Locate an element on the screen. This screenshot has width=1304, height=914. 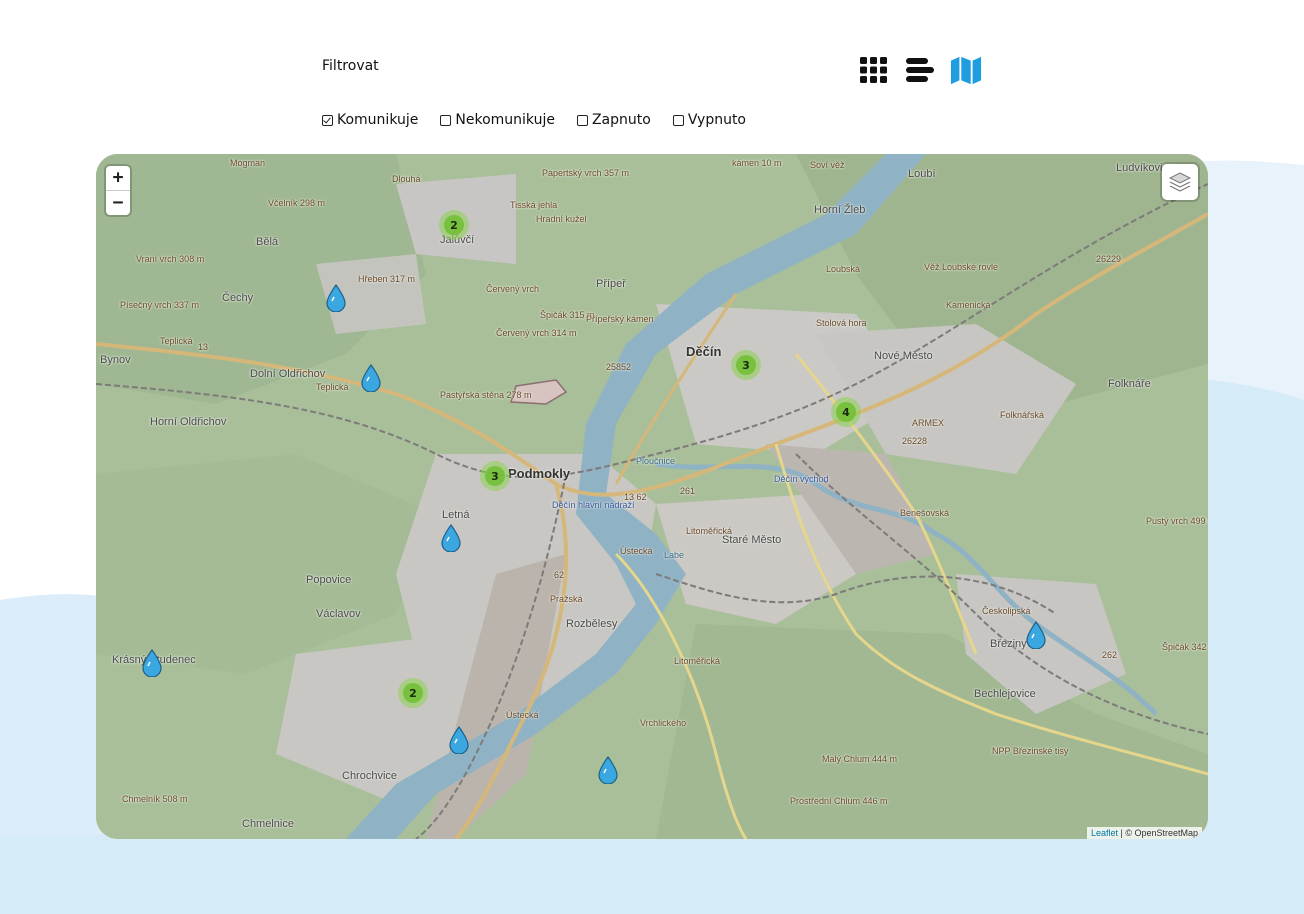
place-label: Tisská jehla is located at coordinates (534, 205).